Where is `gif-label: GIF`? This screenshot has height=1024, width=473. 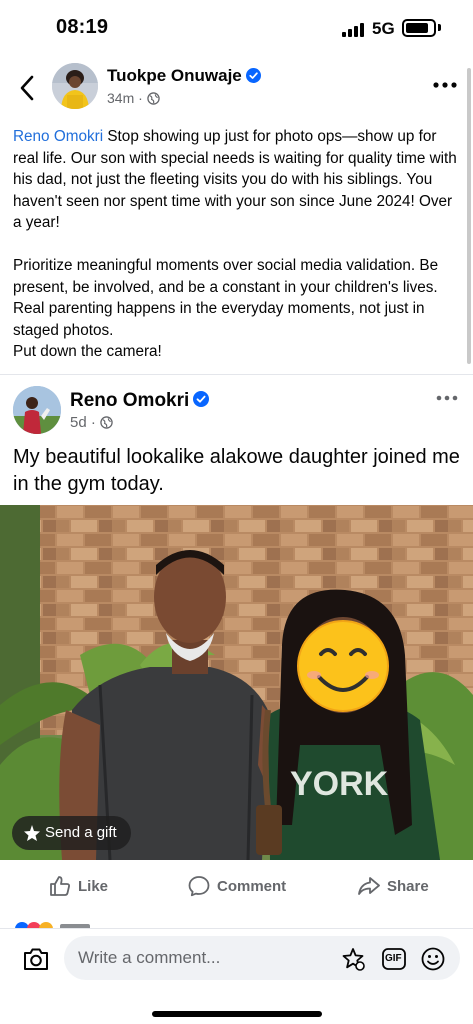 gif-label: GIF is located at coordinates (393, 958).